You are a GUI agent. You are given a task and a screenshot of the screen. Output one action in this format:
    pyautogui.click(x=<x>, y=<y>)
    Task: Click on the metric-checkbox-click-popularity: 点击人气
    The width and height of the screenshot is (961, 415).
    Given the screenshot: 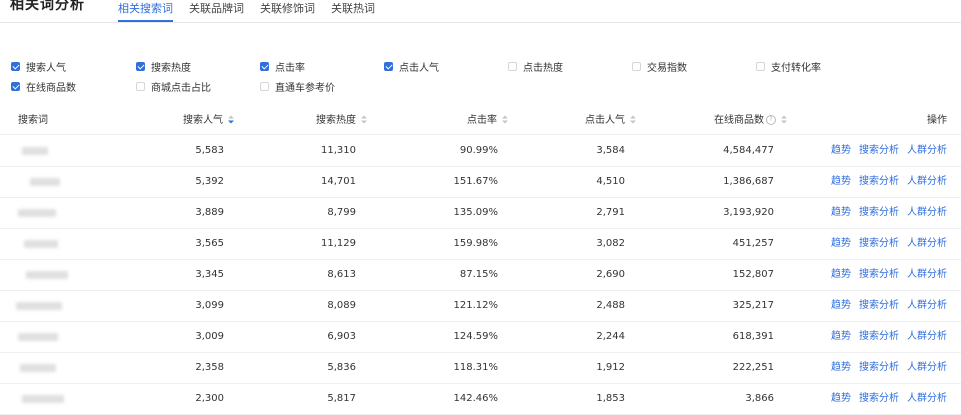 What is the action you would take?
    pyautogui.click(x=411, y=66)
    